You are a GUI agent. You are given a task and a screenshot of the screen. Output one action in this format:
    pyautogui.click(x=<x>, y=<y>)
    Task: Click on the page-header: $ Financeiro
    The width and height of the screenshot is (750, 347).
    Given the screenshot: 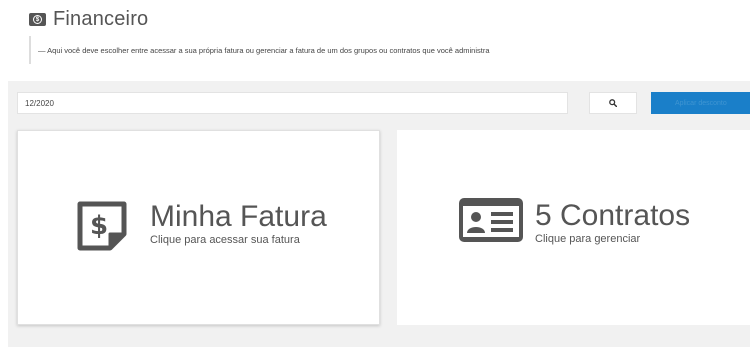 What is the action you would take?
    pyautogui.click(x=88, y=19)
    